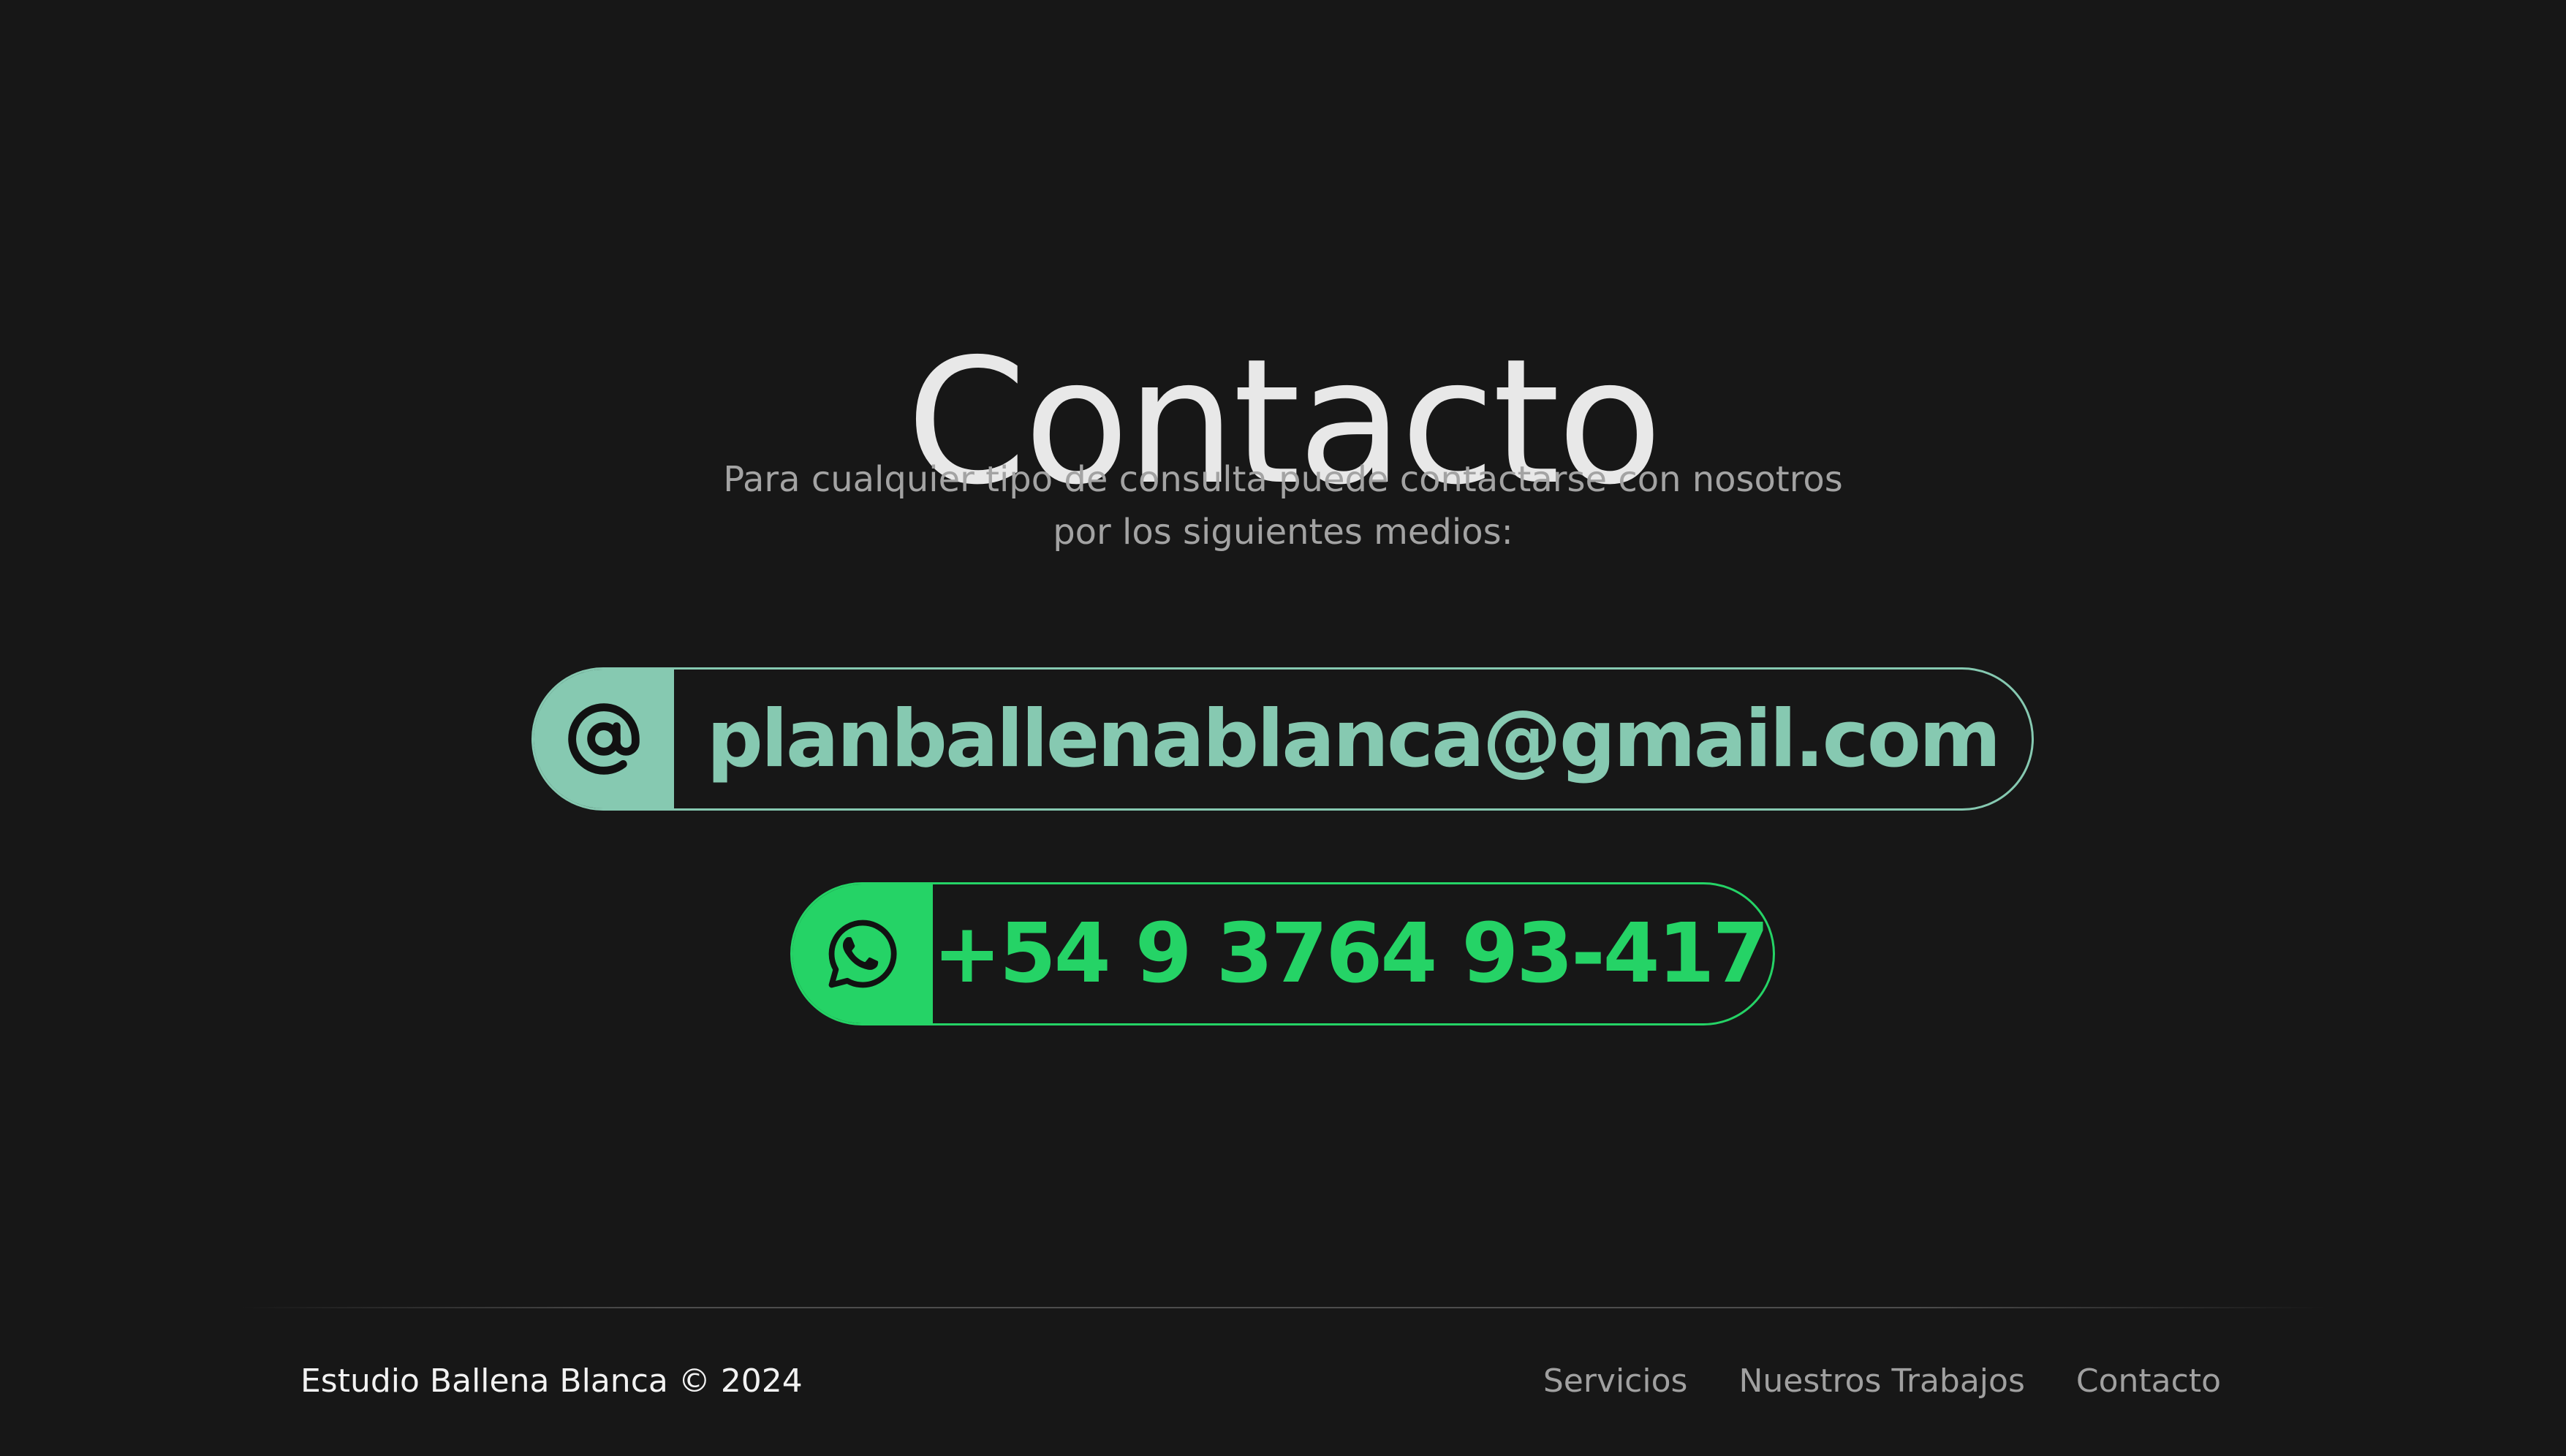  I want to click on footer-copyright: Estudio Ballena Blanca © 2024, so click(551, 1381).